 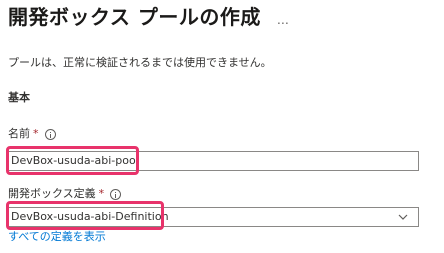 I want to click on page-description: プールは、正常に検証されるまでは使用できません。, so click(x=140, y=62).